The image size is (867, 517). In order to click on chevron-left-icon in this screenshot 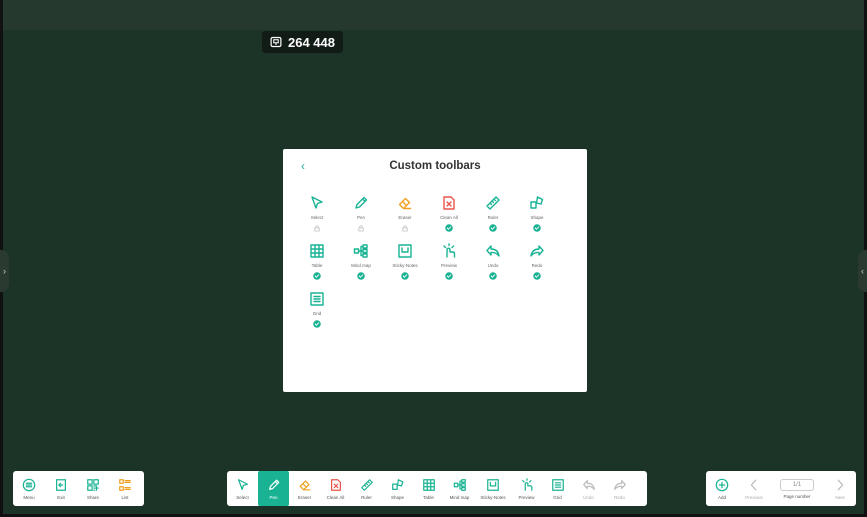, I will do `click(753, 484)`.